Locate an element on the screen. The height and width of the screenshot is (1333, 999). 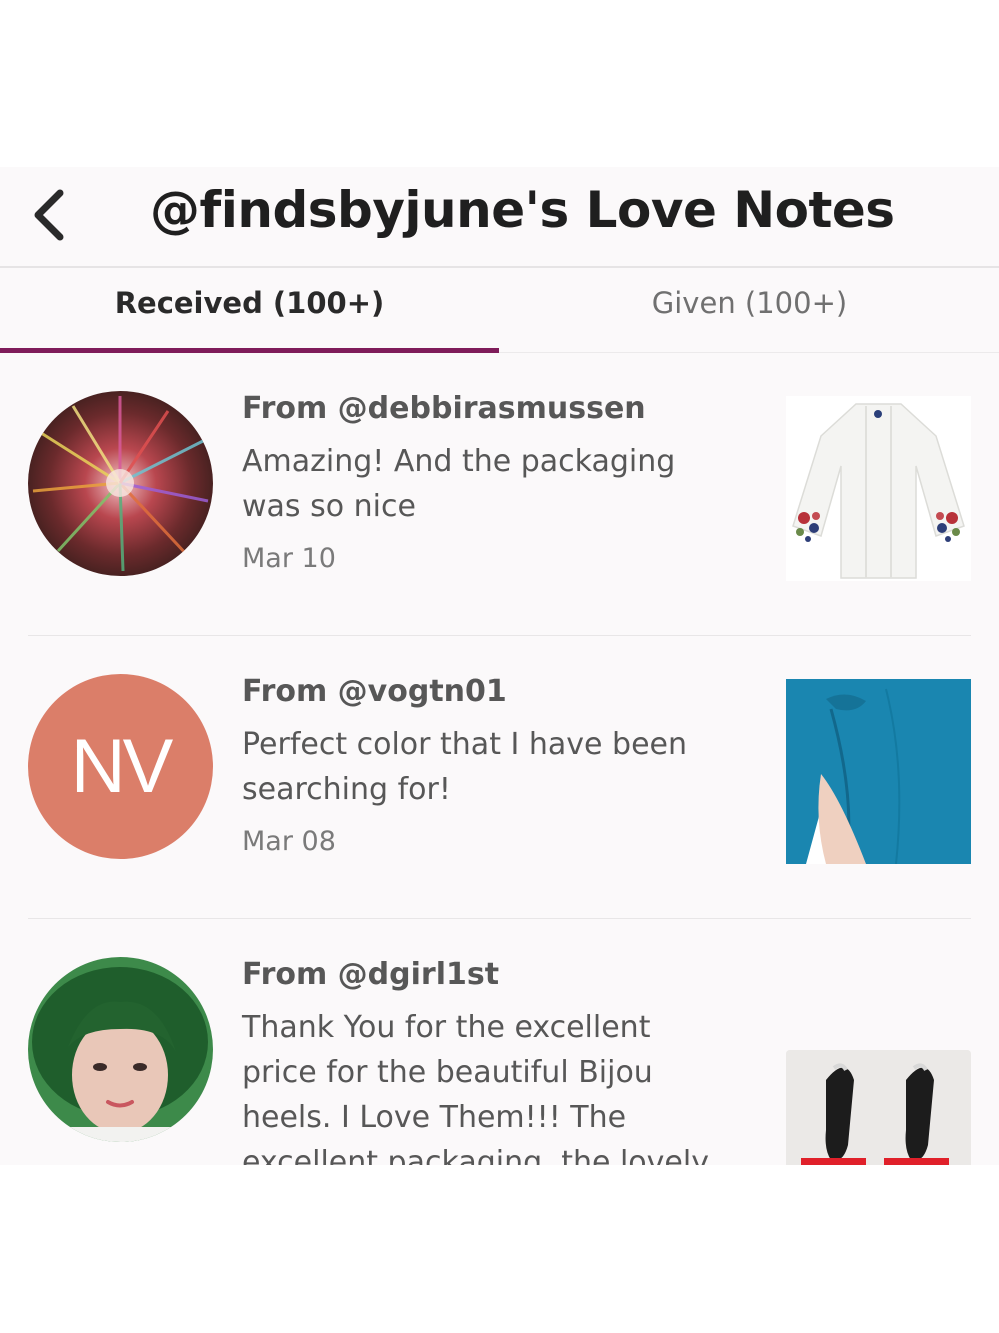
note-date: Mar 08 is located at coordinates (289, 841).